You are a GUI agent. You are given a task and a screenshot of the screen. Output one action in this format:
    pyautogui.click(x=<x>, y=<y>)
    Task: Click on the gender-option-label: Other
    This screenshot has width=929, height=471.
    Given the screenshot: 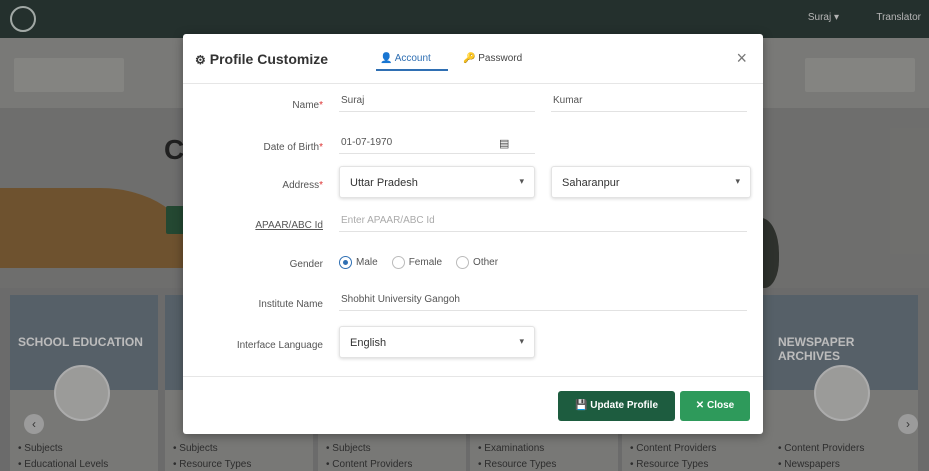 What is the action you would take?
    pyautogui.click(x=486, y=262)
    